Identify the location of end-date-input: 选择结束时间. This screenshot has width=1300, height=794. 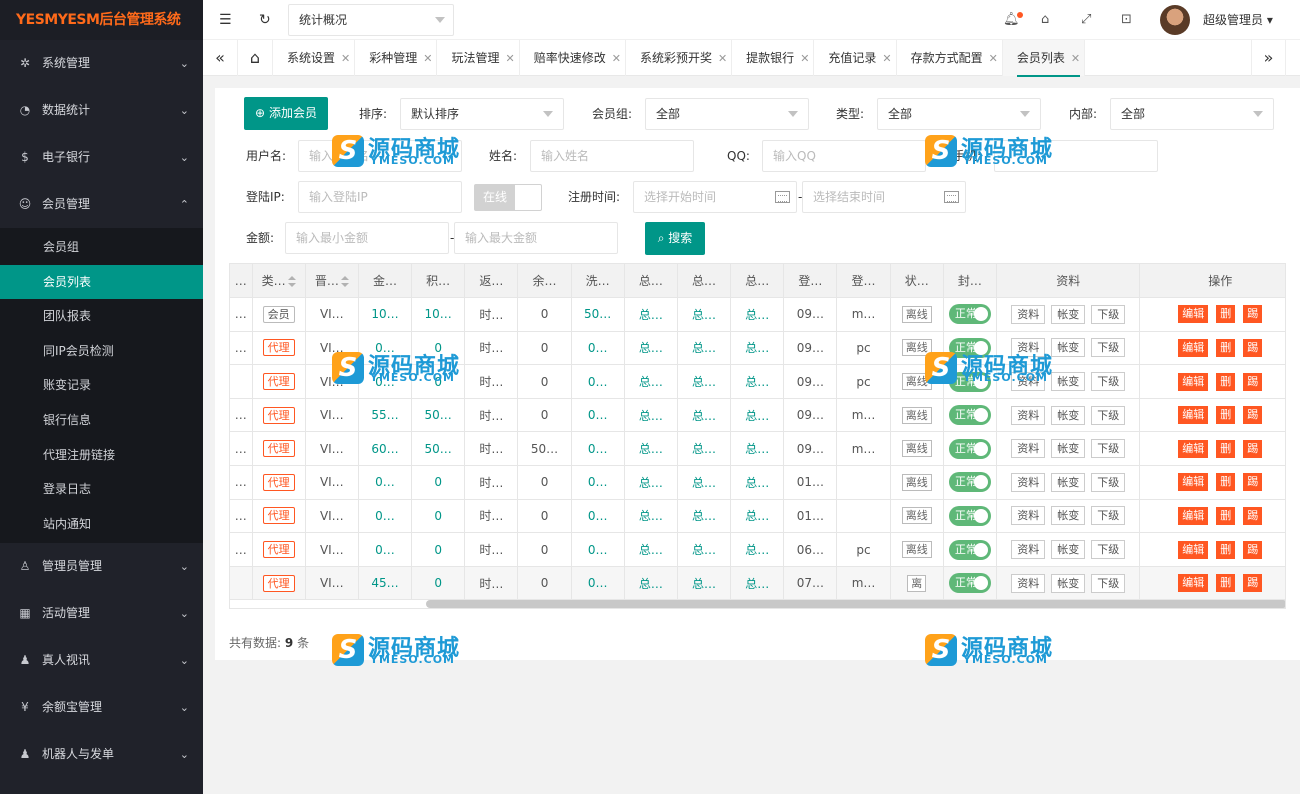
(884, 197).